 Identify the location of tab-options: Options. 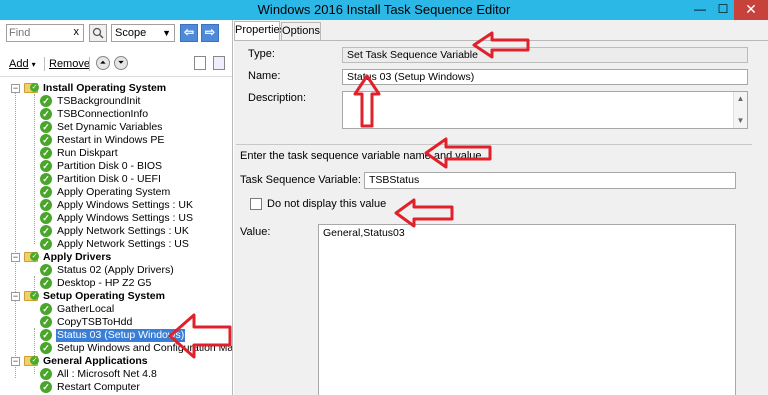
(301, 31).